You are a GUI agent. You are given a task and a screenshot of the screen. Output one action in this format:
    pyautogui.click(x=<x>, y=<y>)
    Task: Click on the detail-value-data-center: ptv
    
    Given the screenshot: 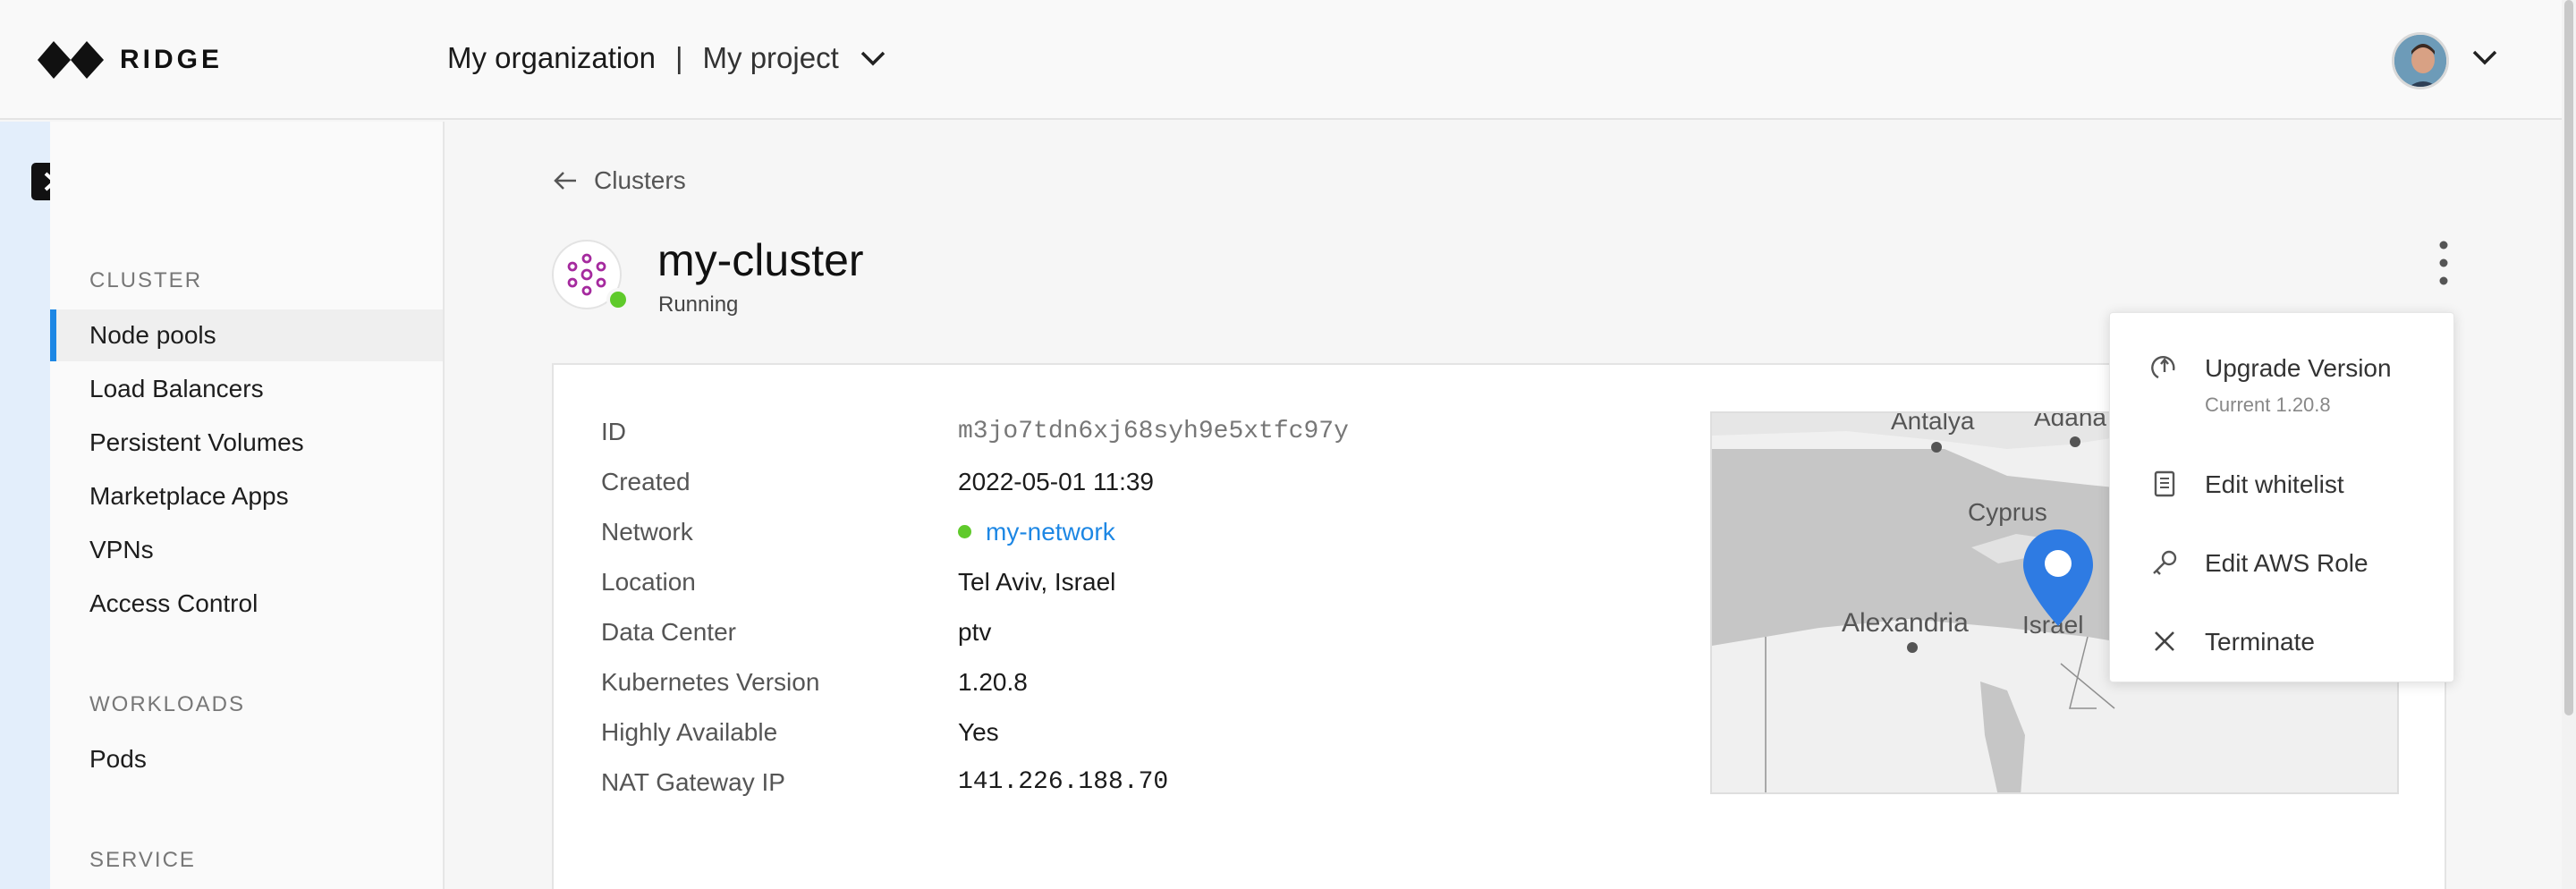 What is the action you would take?
    pyautogui.click(x=975, y=632)
    